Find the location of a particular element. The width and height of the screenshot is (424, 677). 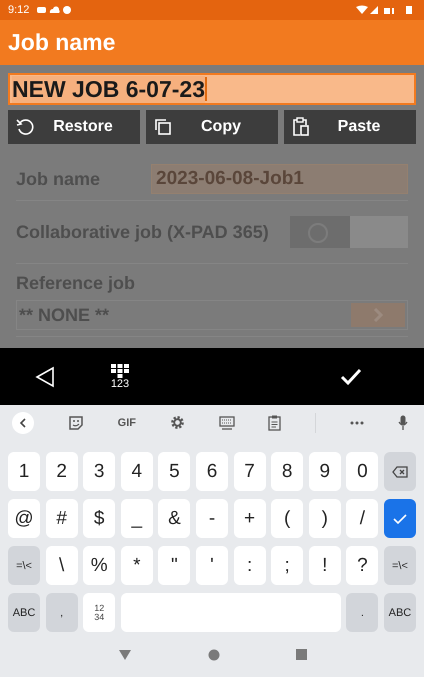

backspace-icon is located at coordinates (400, 472).